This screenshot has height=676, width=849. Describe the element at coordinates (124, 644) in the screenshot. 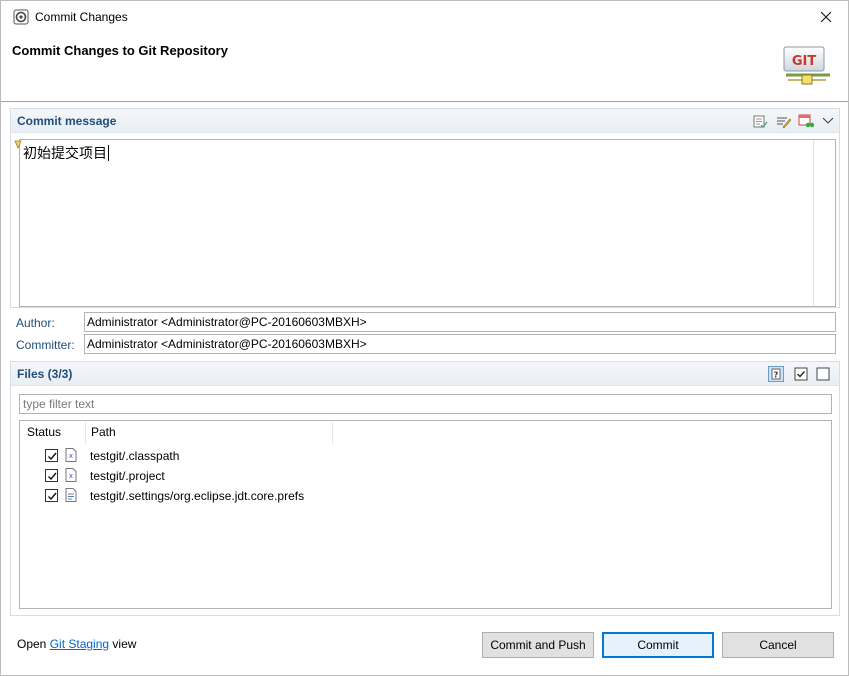

I see `footer-view-text: view` at that location.